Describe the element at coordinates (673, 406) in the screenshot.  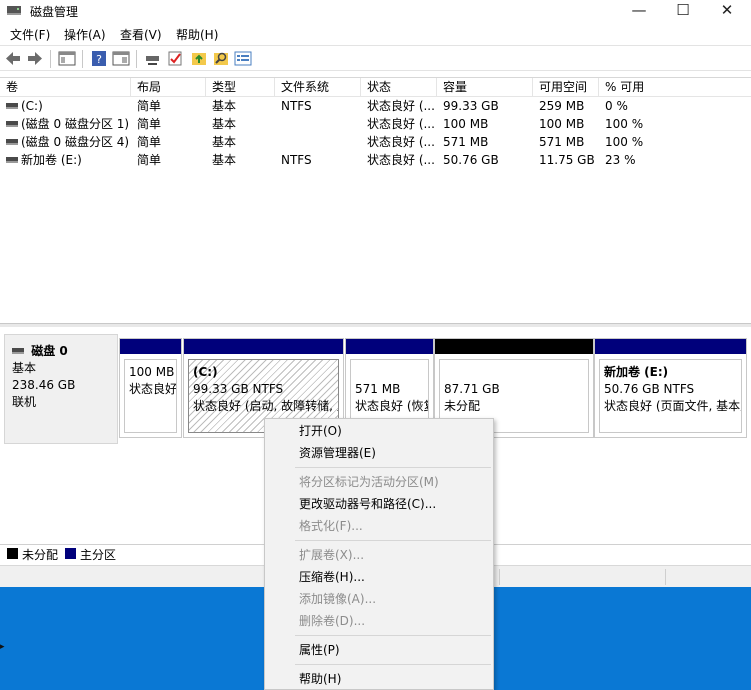
I see `partition-status: 状态良好 (页面文件, 基本主` at that location.